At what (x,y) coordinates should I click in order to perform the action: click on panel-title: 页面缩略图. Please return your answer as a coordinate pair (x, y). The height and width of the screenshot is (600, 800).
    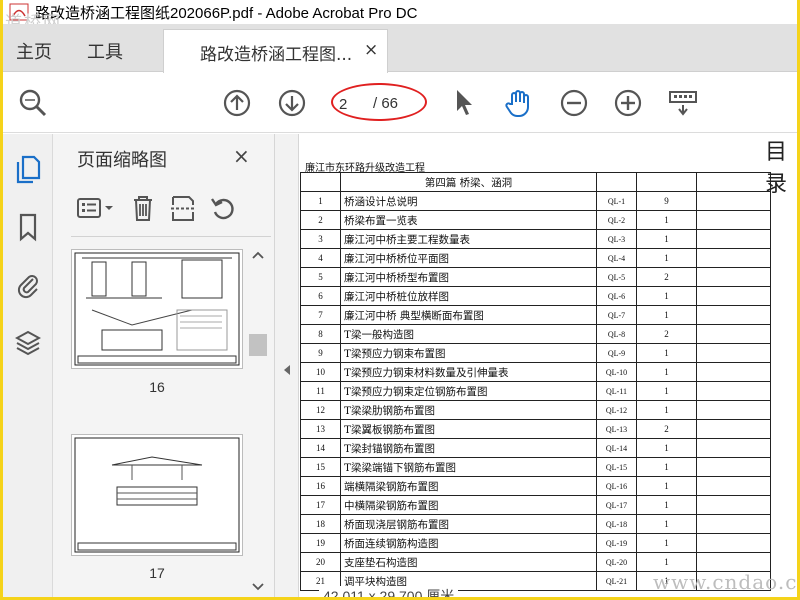
    Looking at the image, I should click on (122, 160).